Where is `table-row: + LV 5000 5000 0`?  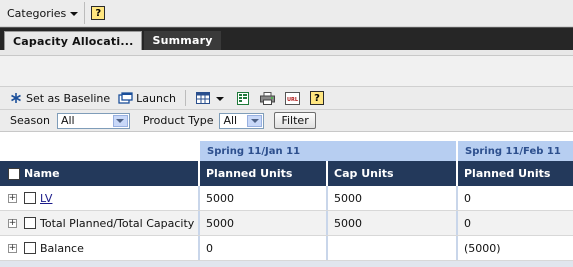 table-row: + LV 5000 5000 0 is located at coordinates (286, 198).